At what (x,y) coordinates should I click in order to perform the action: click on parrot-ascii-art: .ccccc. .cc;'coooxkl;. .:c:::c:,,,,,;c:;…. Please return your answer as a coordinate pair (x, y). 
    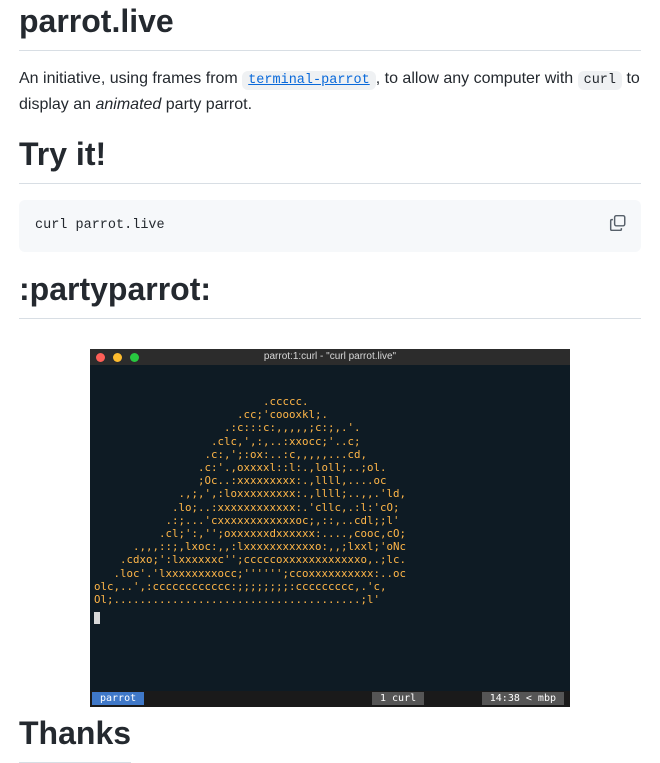
    Looking at the image, I should click on (250, 501).